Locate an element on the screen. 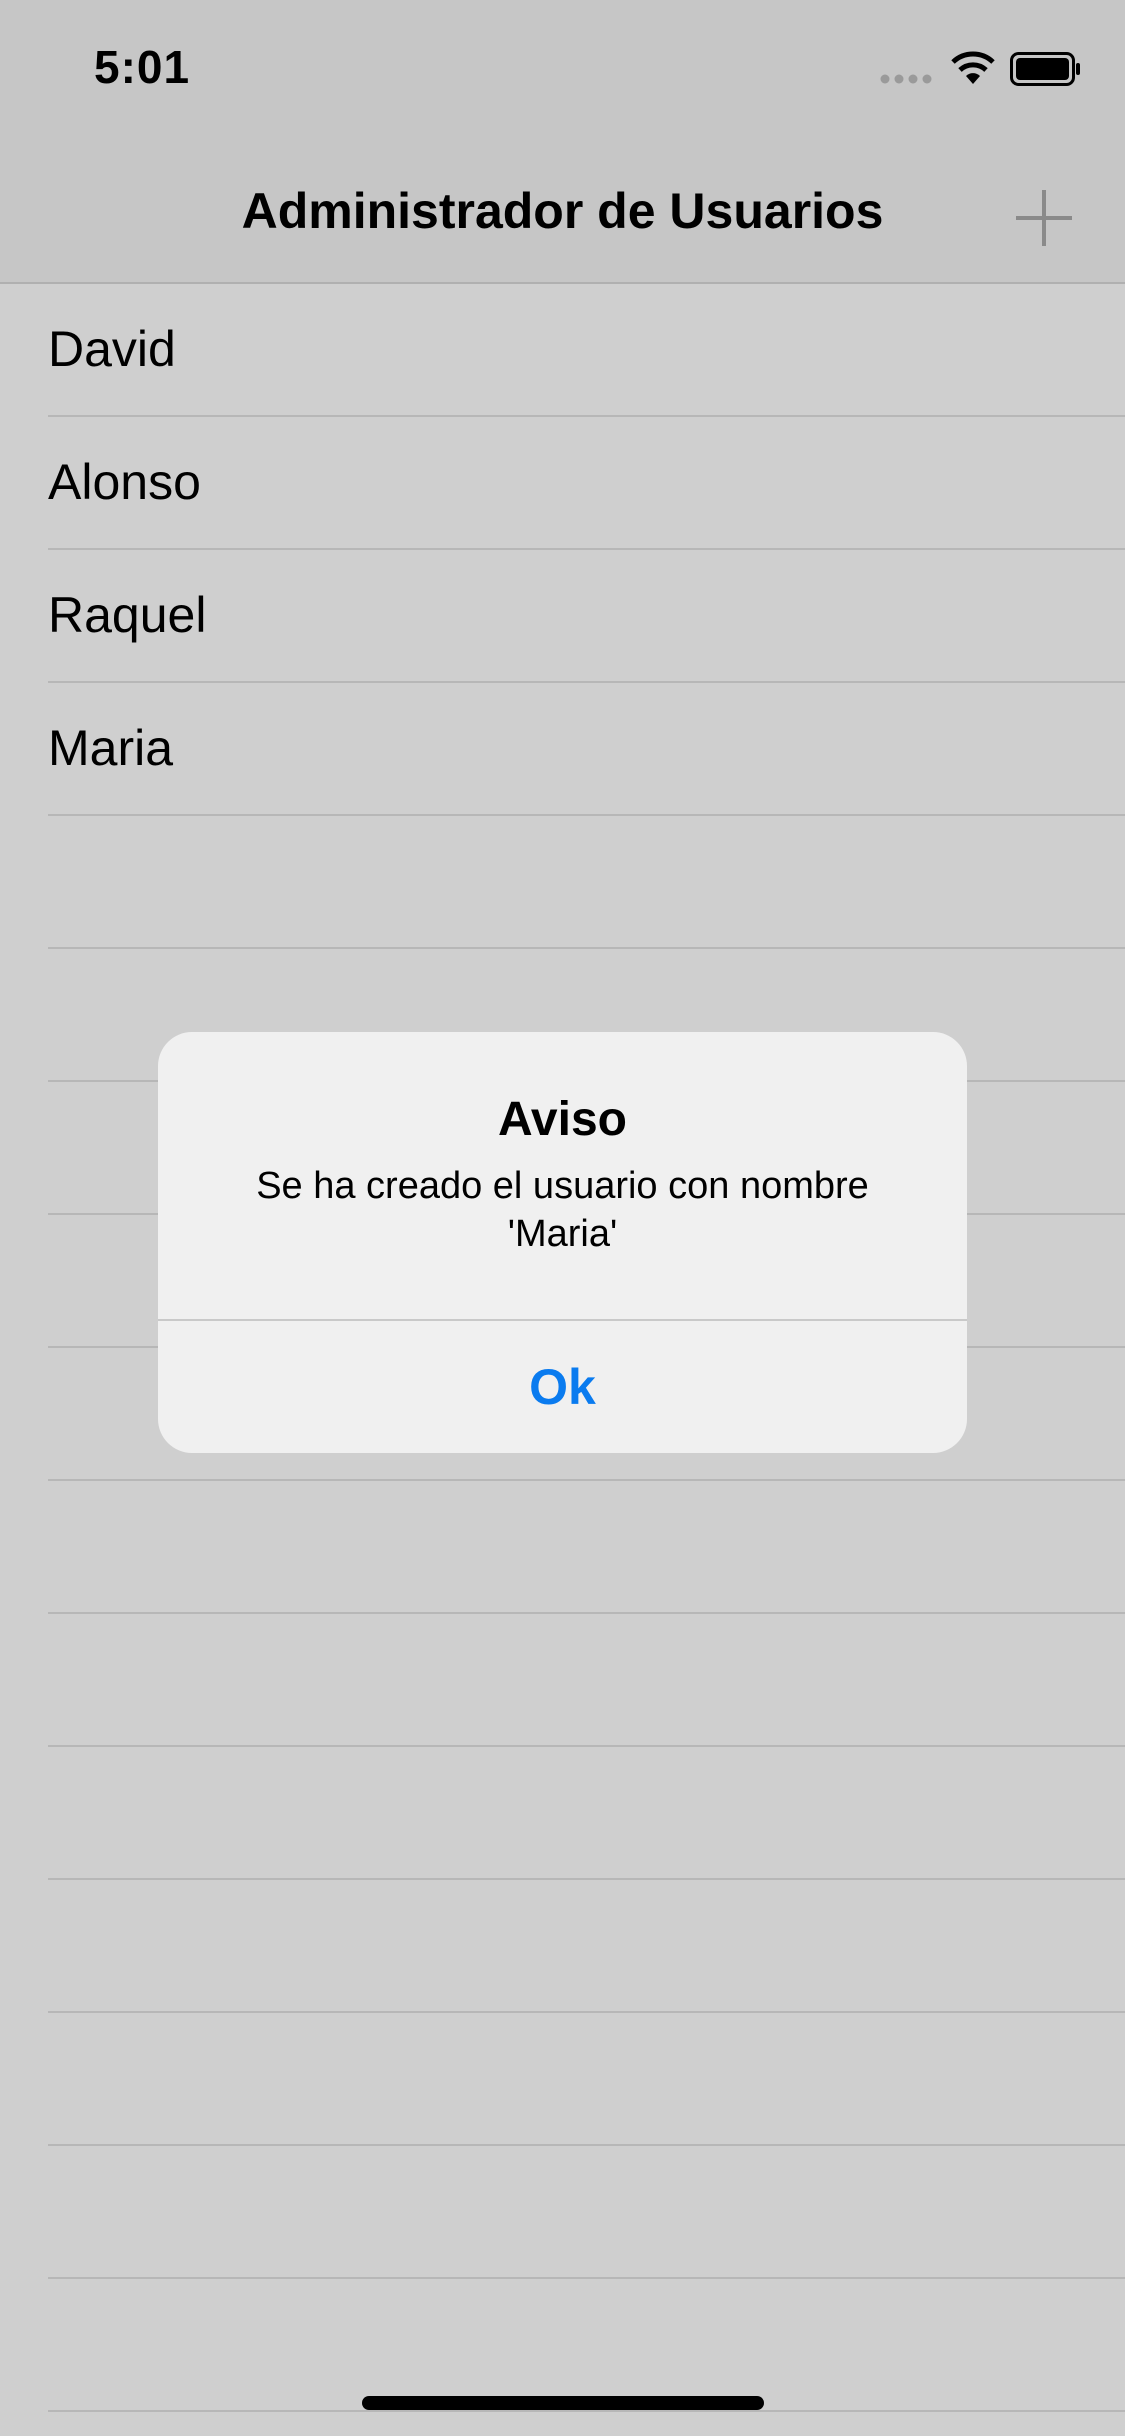 This screenshot has height=2436, width=1125. ok-button: Ok is located at coordinates (562, 1387).